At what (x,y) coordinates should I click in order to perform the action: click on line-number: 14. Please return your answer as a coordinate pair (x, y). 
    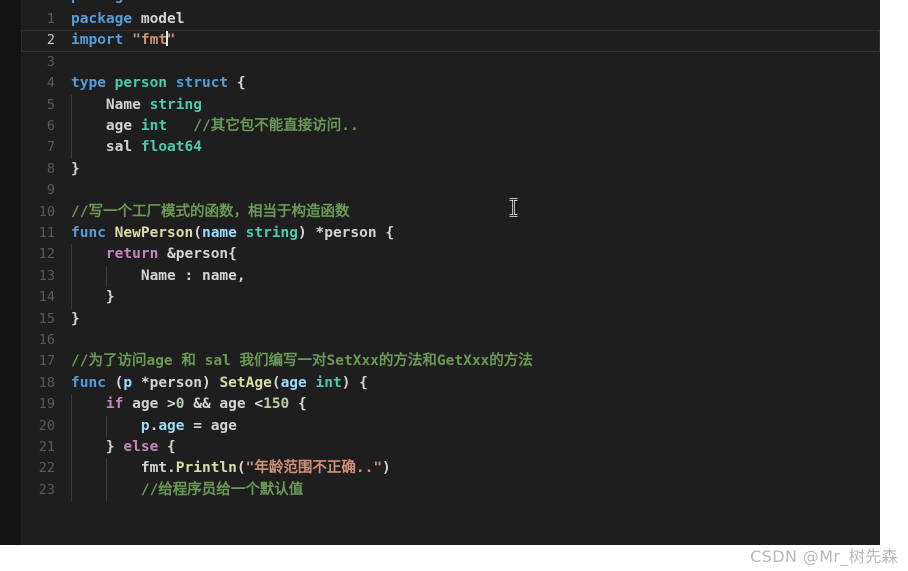
    Looking at the image, I should click on (46, 297).